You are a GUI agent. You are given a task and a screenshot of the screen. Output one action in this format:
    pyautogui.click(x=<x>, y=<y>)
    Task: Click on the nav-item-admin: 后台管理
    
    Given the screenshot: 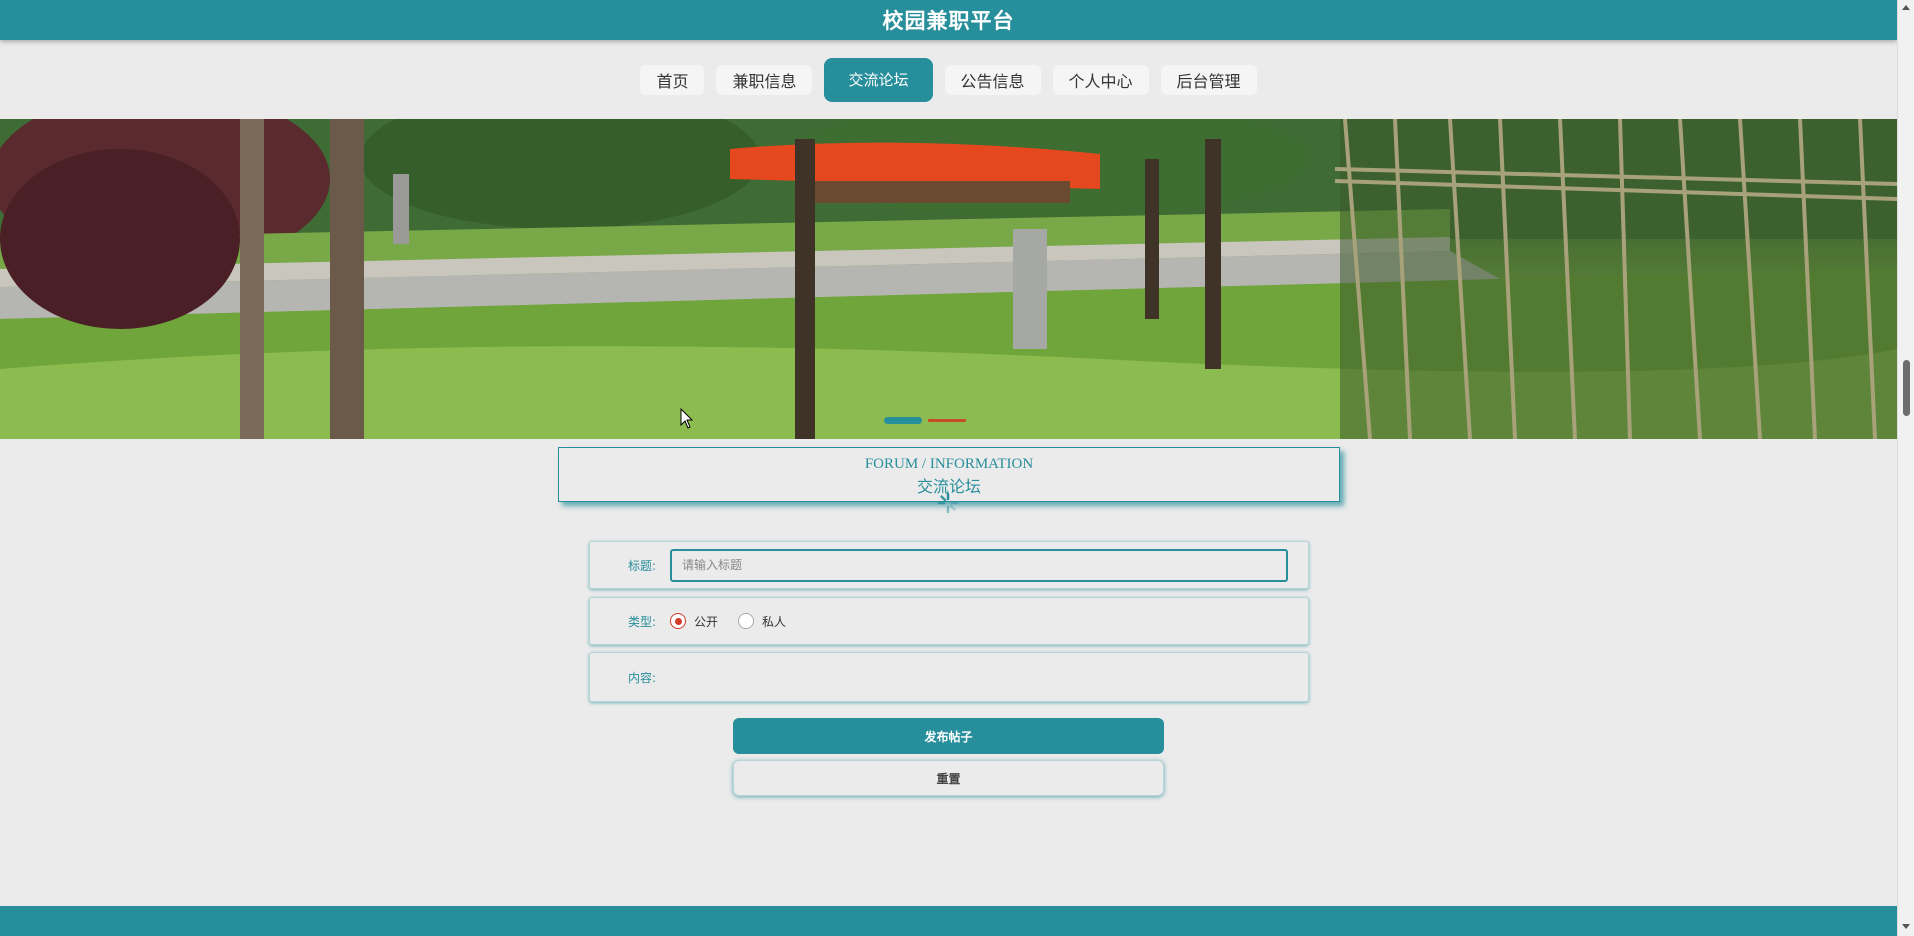 What is the action you would take?
    pyautogui.click(x=1208, y=79)
    